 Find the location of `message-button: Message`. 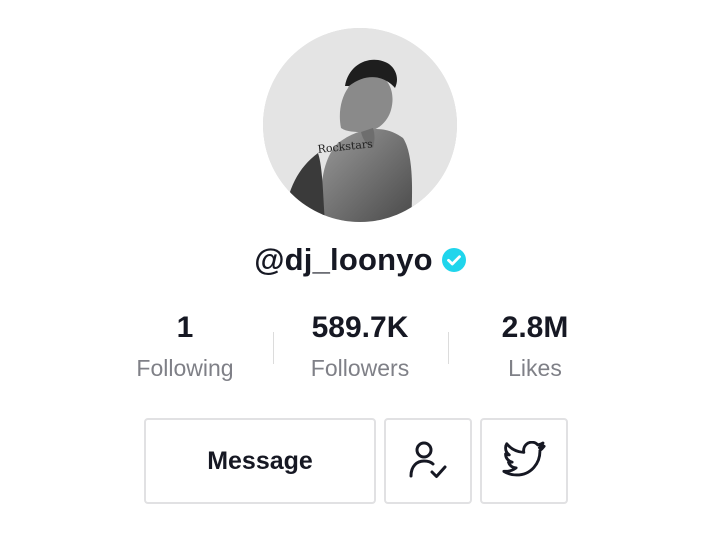

message-button: Message is located at coordinates (260, 461).